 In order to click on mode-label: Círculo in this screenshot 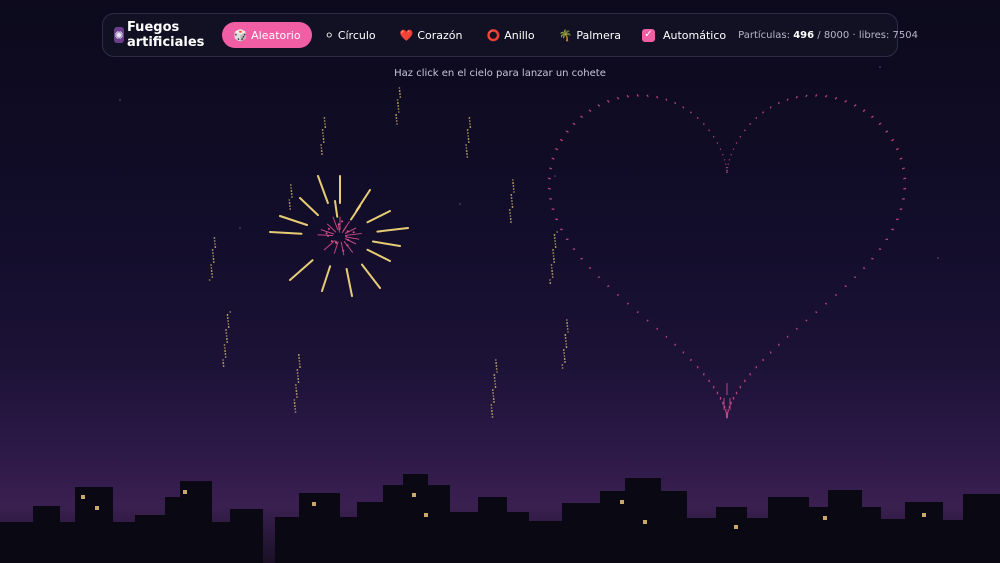, I will do `click(356, 35)`.